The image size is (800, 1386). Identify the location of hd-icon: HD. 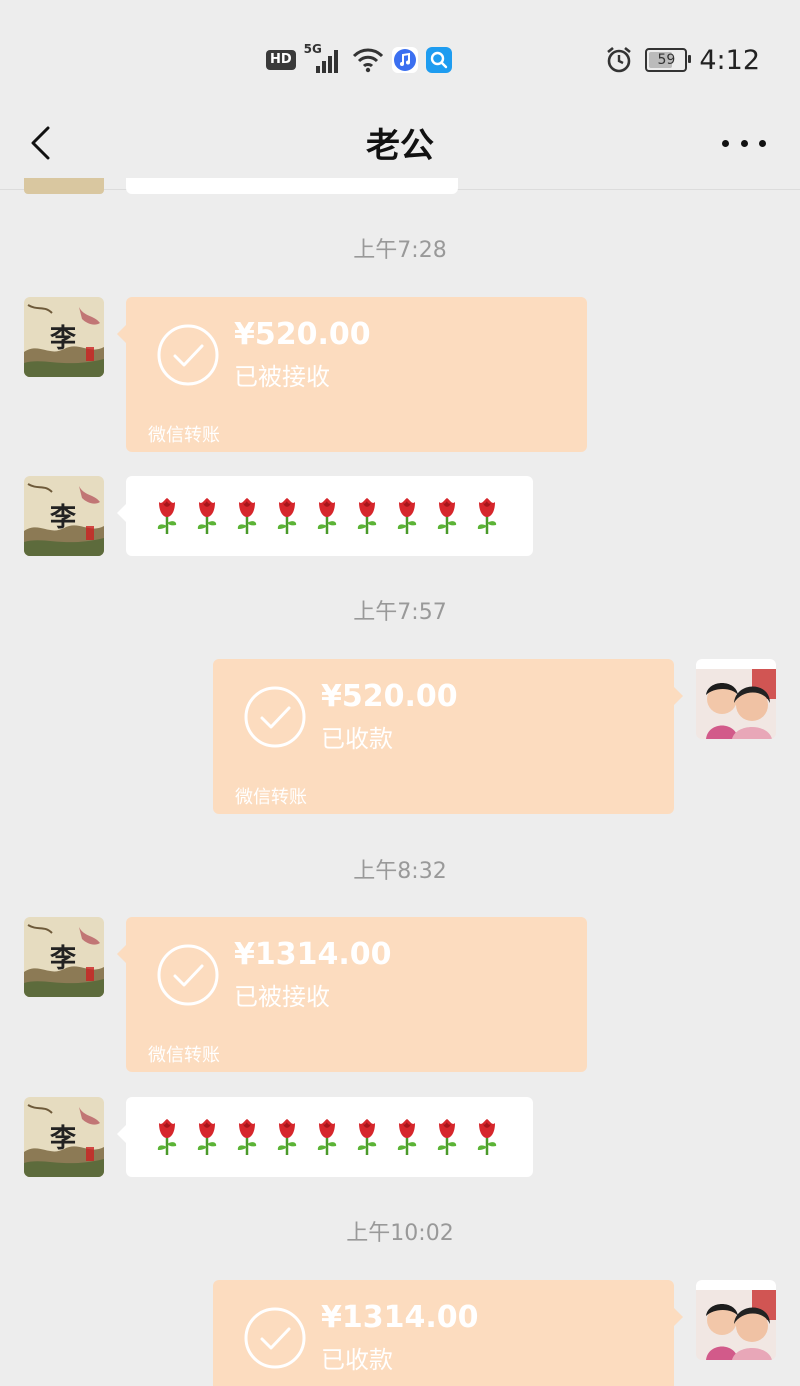
(281, 60).